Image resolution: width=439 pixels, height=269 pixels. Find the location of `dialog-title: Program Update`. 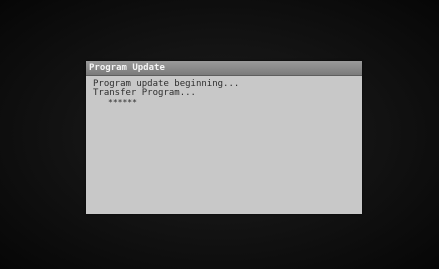

dialog-title: Program Update is located at coordinates (127, 68).